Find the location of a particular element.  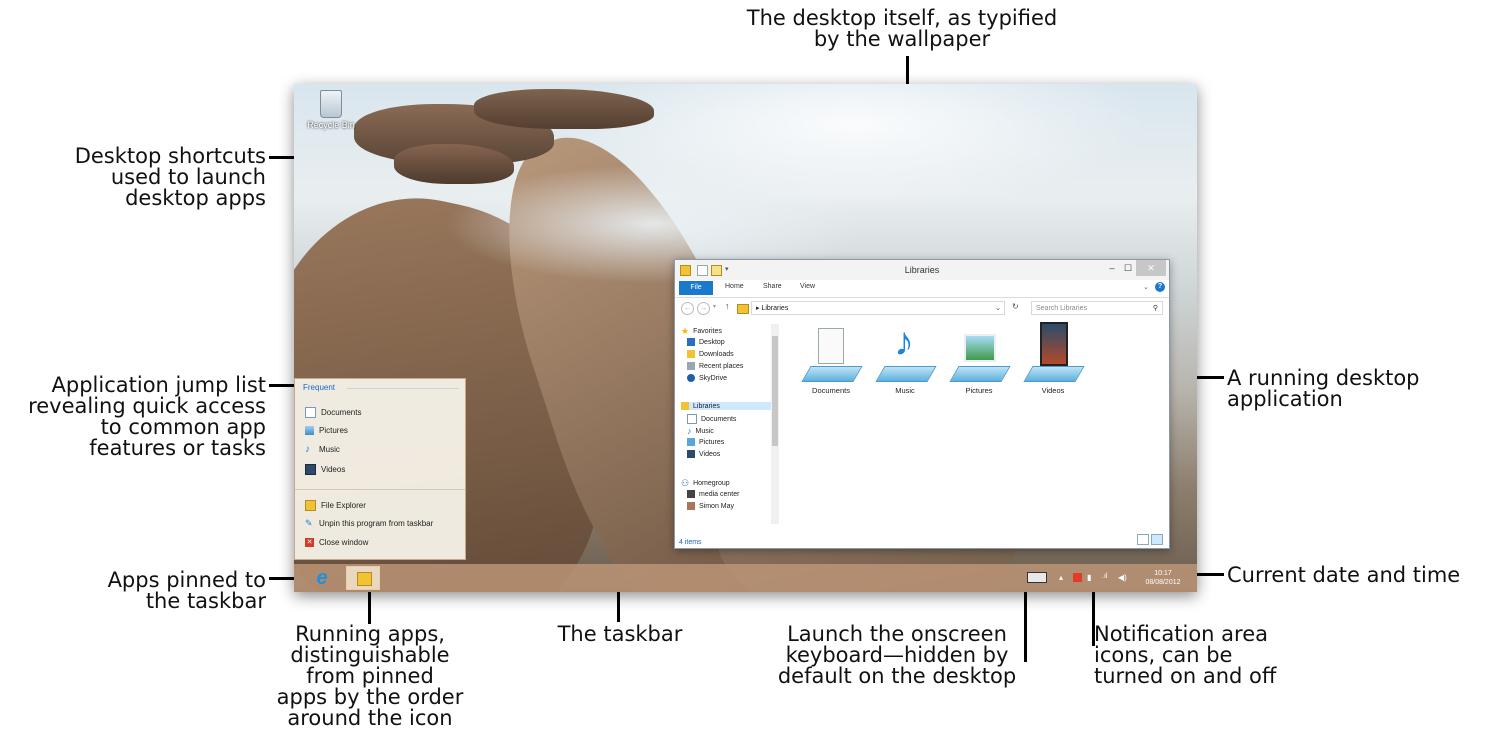

nav-item-skydrive: SkyDrive is located at coordinates (707, 378).